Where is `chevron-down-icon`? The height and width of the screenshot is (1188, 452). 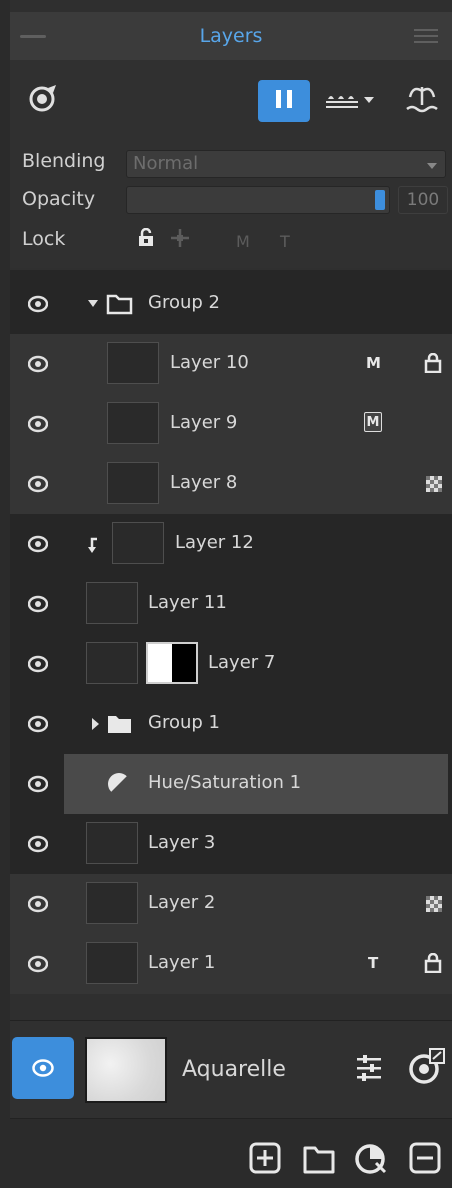
chevron-down-icon is located at coordinates (432, 166).